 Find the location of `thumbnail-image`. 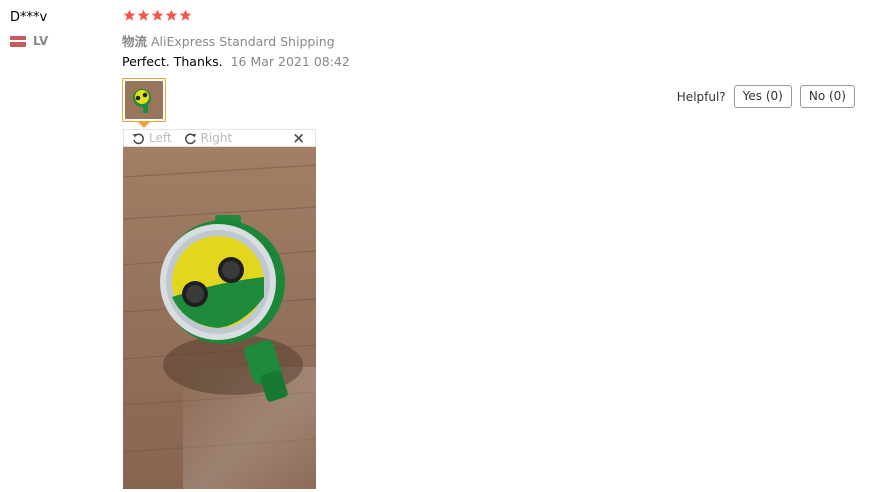

thumbnail-image is located at coordinates (144, 100).